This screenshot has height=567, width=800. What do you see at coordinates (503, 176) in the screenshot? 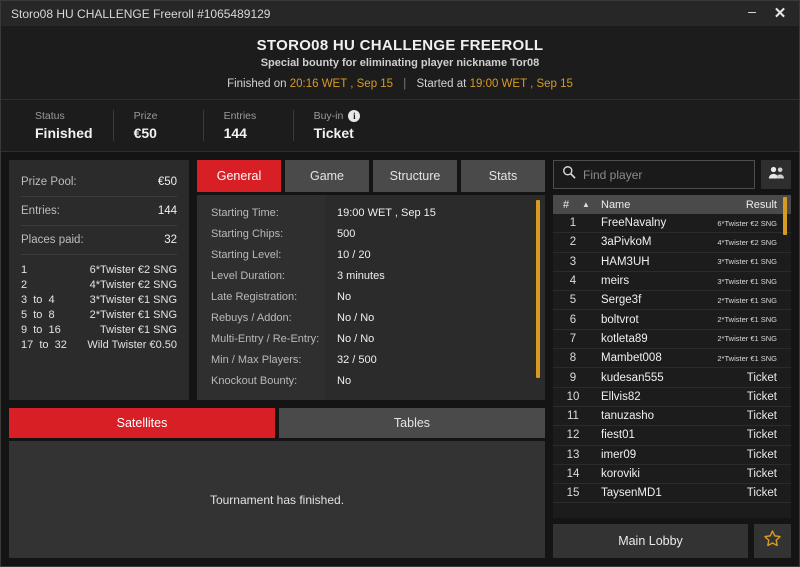
I see `tab-stats: Stats` at bounding box center [503, 176].